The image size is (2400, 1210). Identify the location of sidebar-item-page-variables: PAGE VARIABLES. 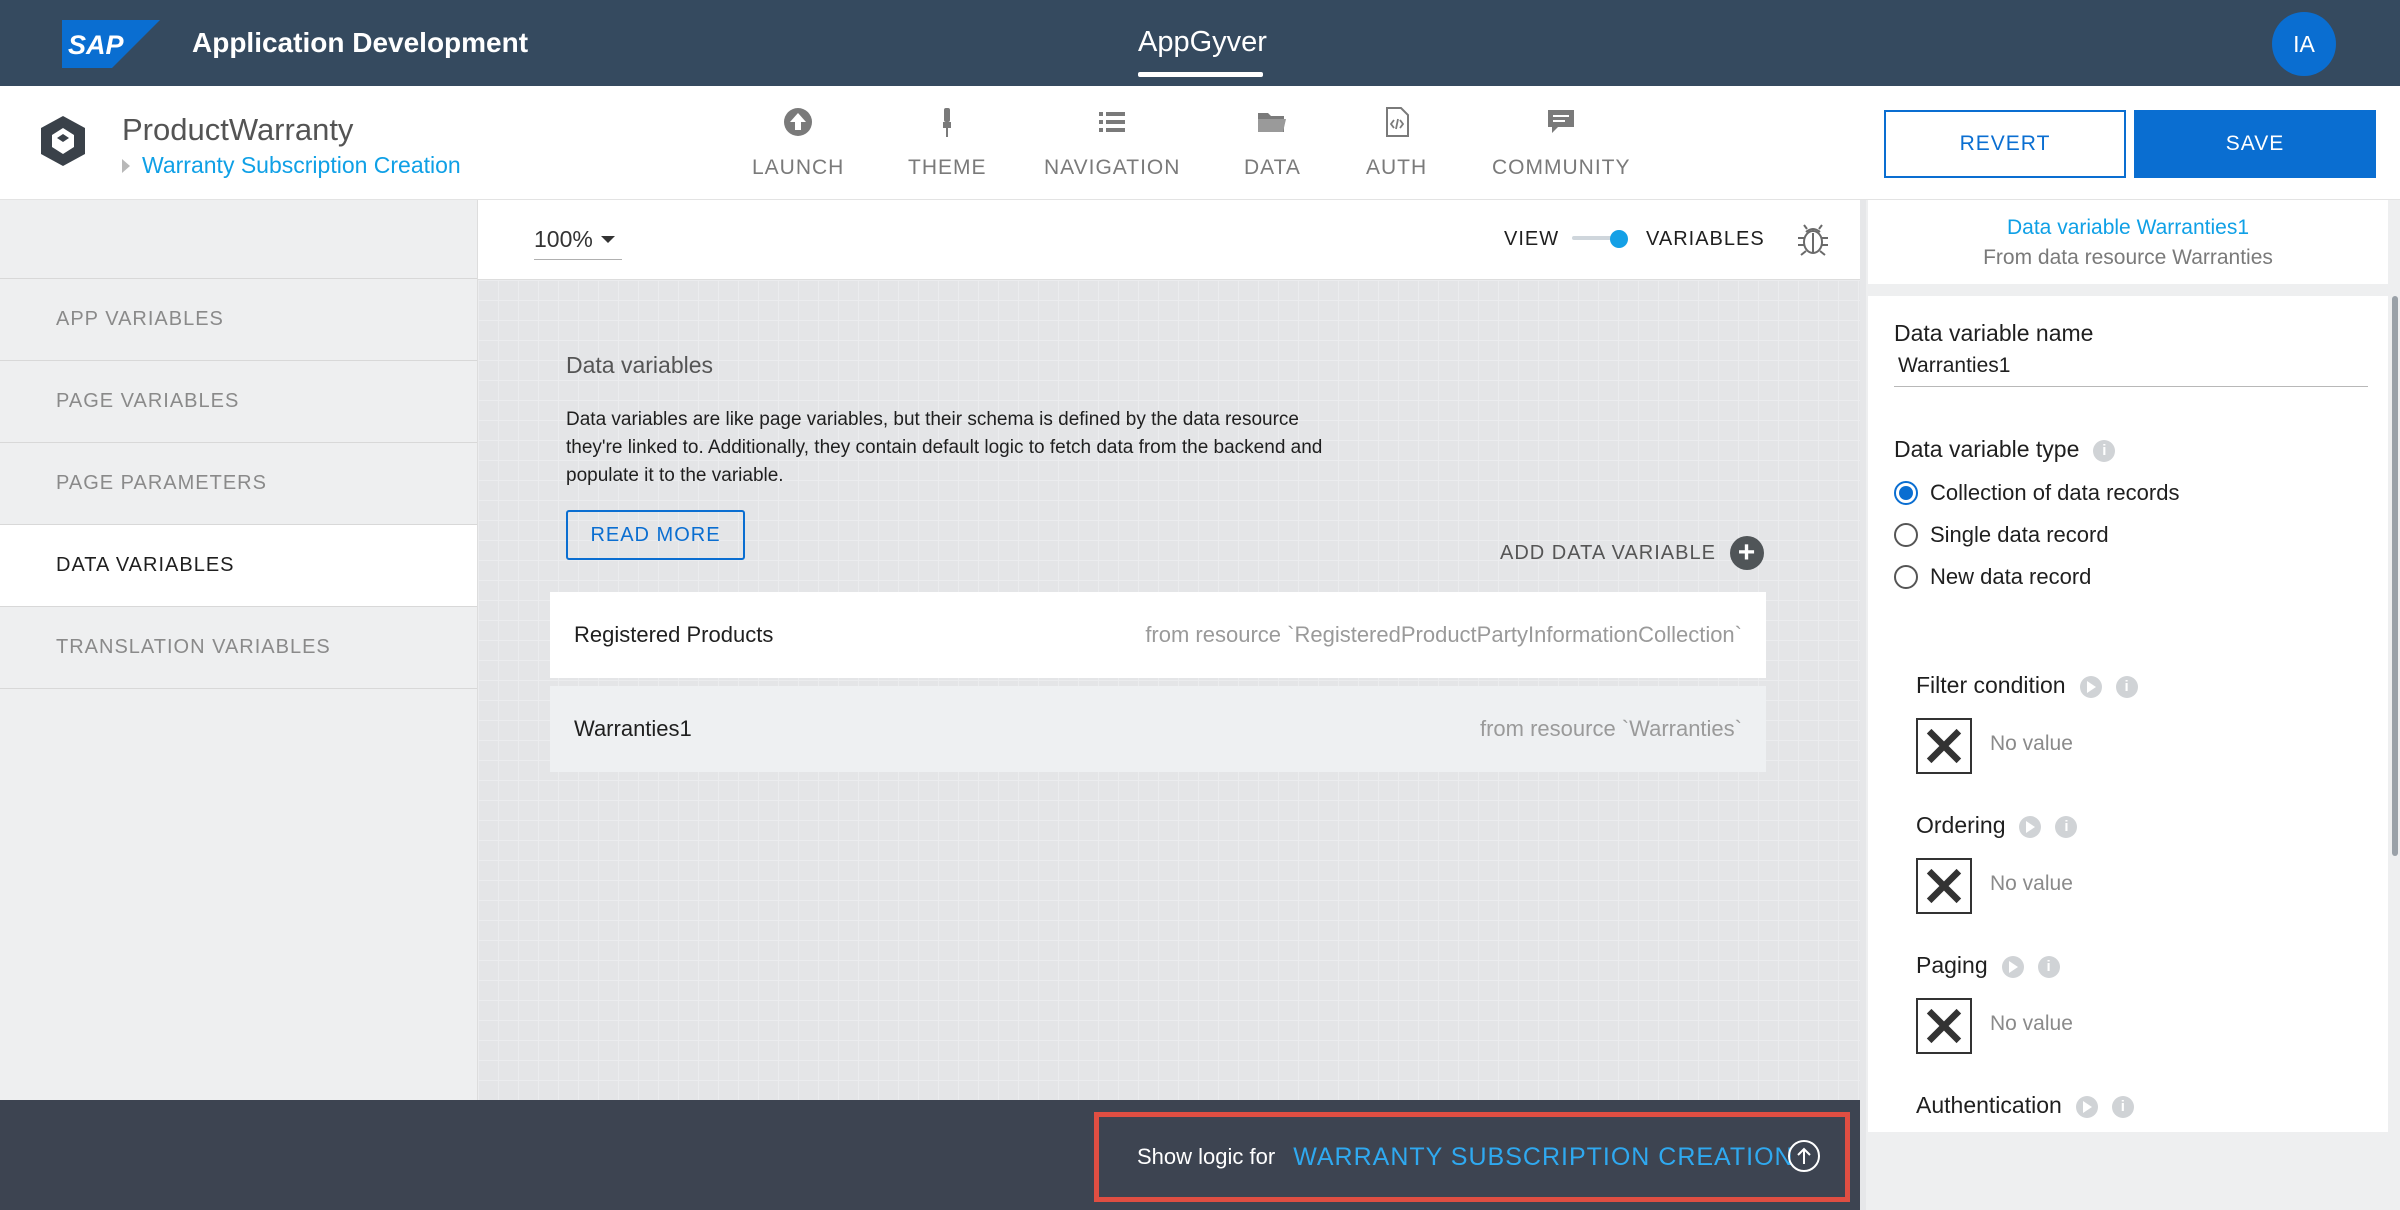
(238, 402).